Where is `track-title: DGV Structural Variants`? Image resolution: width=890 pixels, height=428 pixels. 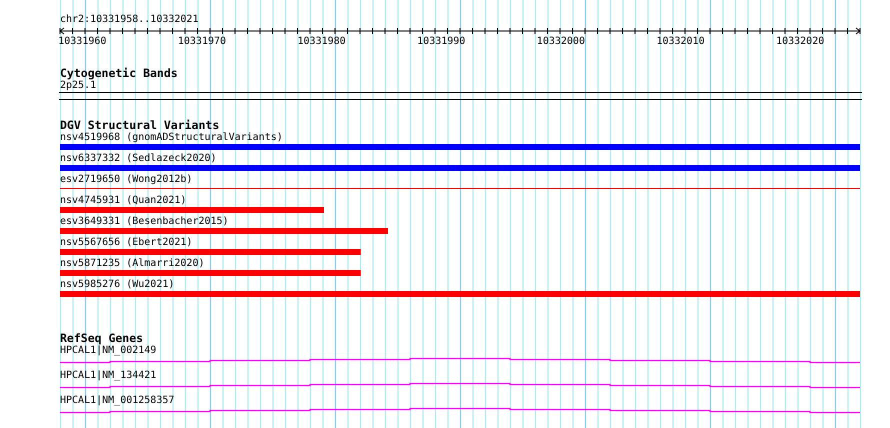
track-title: DGV Structural Variants is located at coordinates (140, 125).